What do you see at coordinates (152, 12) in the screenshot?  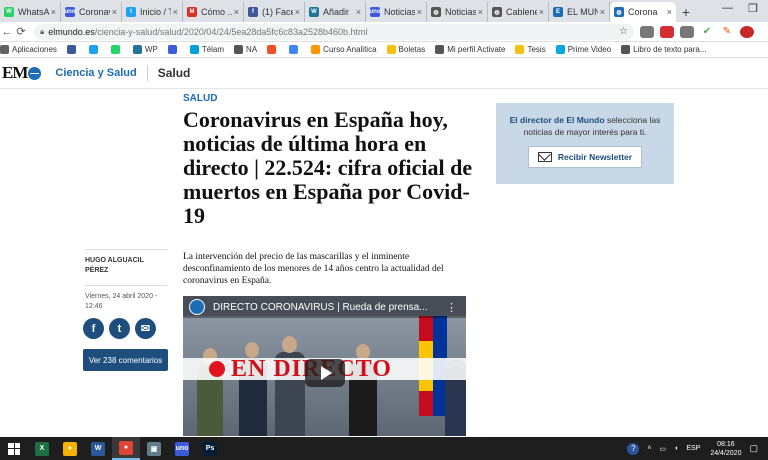 I see `browser-tab: t Inicio / Twitter×` at bounding box center [152, 12].